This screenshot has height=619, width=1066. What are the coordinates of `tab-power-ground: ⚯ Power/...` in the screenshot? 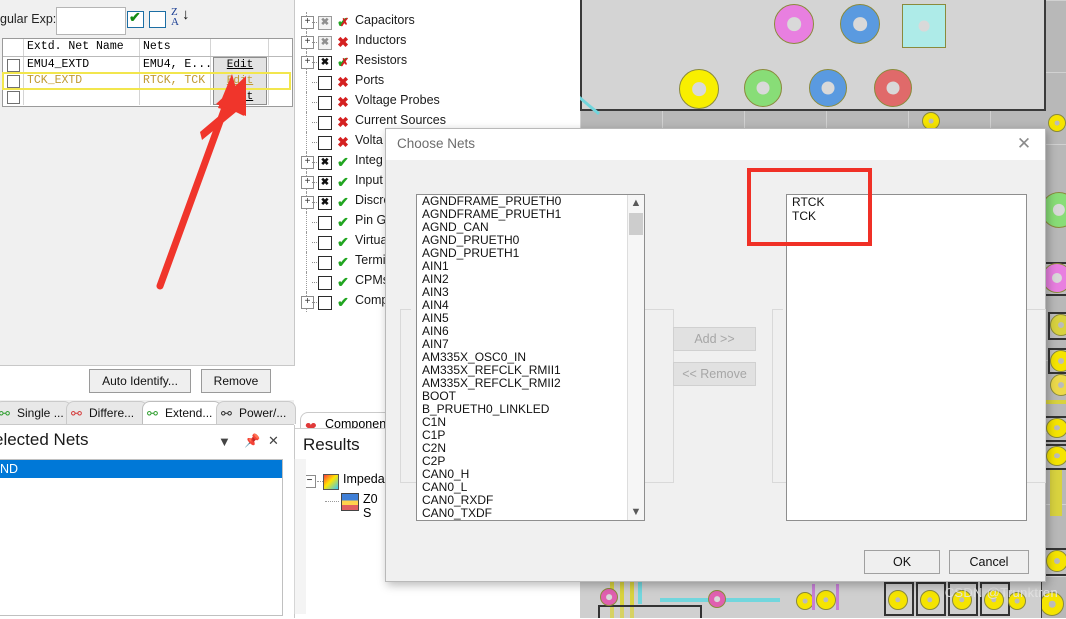 It's located at (256, 412).